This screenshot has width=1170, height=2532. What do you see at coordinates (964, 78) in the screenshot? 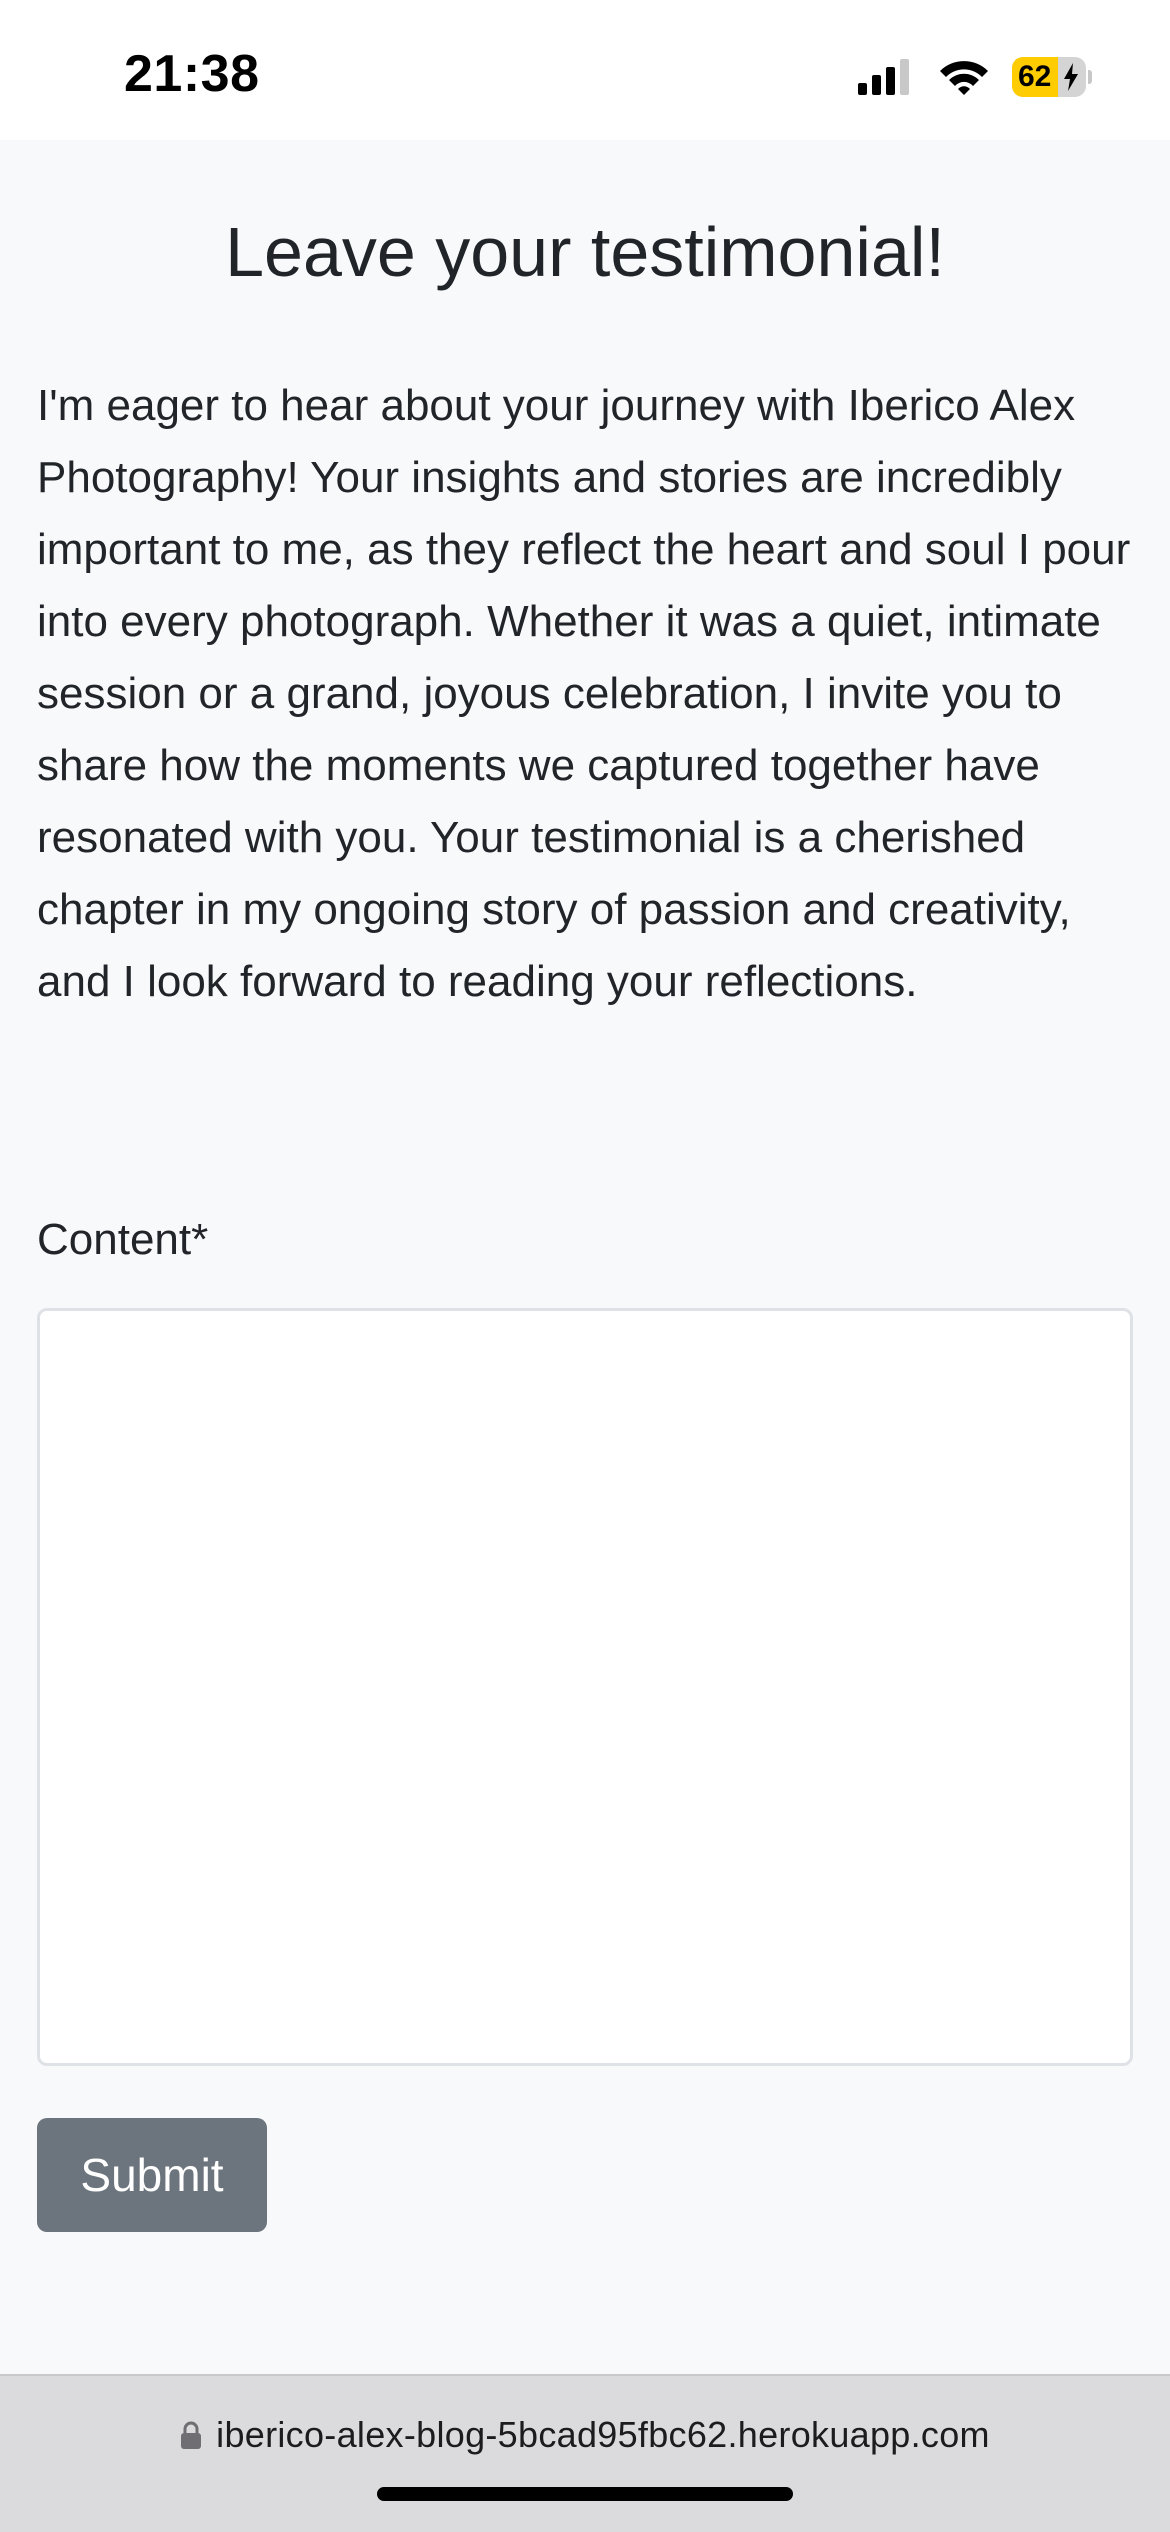
I see `wifi-icon` at bounding box center [964, 78].